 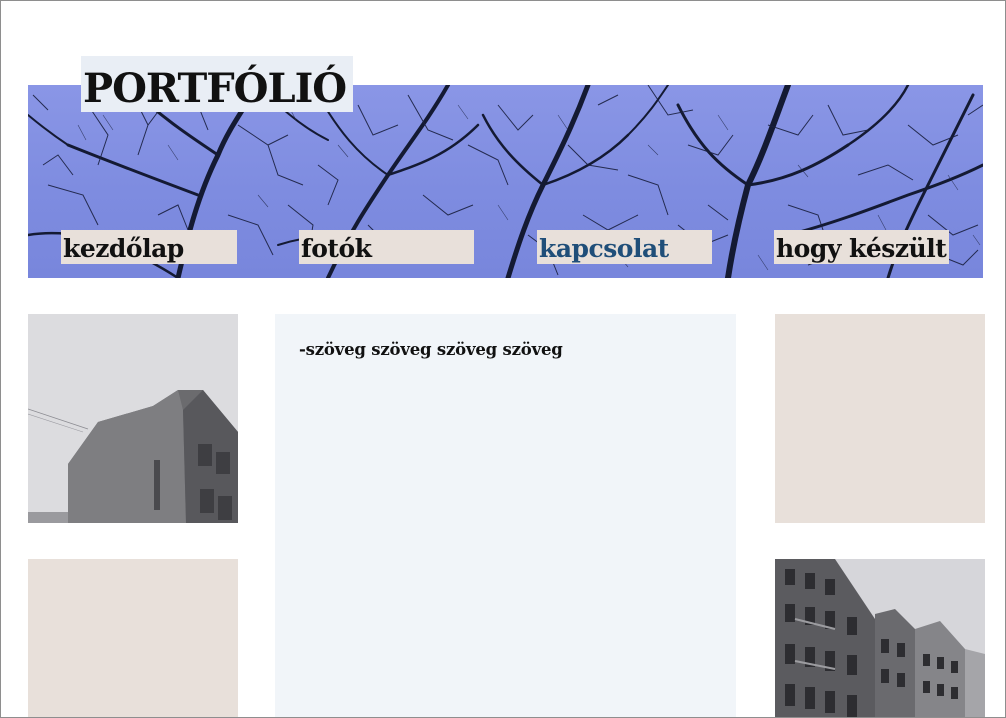 I want to click on nav-item-fotok: fotók, so click(x=386, y=247).